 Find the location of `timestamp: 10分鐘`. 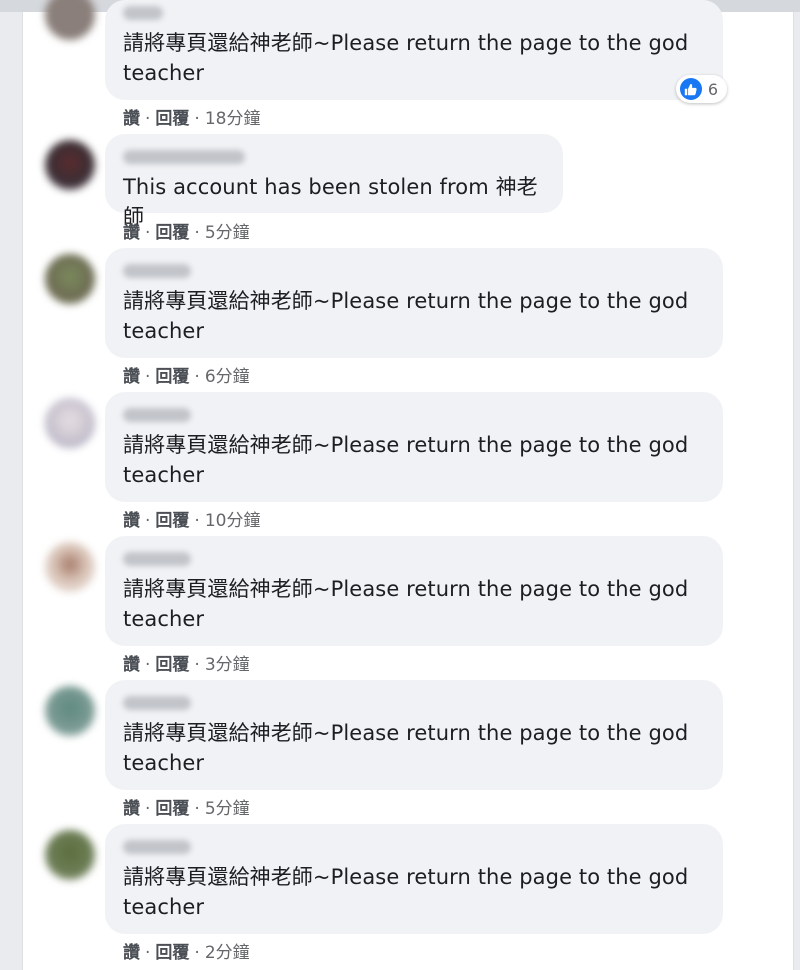

timestamp: 10分鐘 is located at coordinates (233, 521).